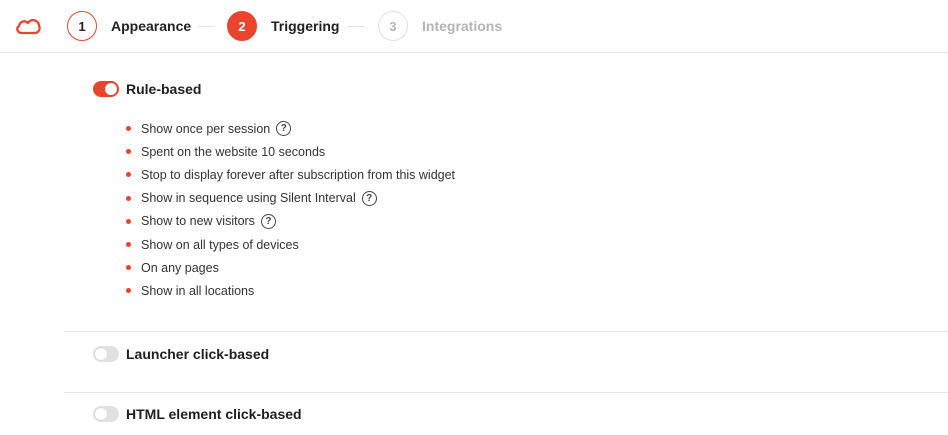  I want to click on rule-based-toggle, so click(106, 89).